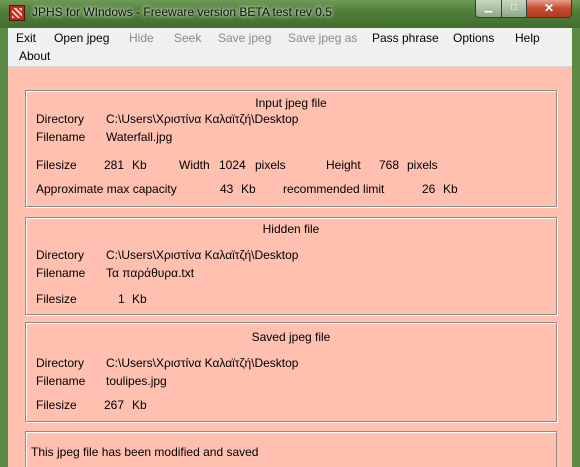  What do you see at coordinates (17, 13) in the screenshot?
I see `app-icon` at bounding box center [17, 13].